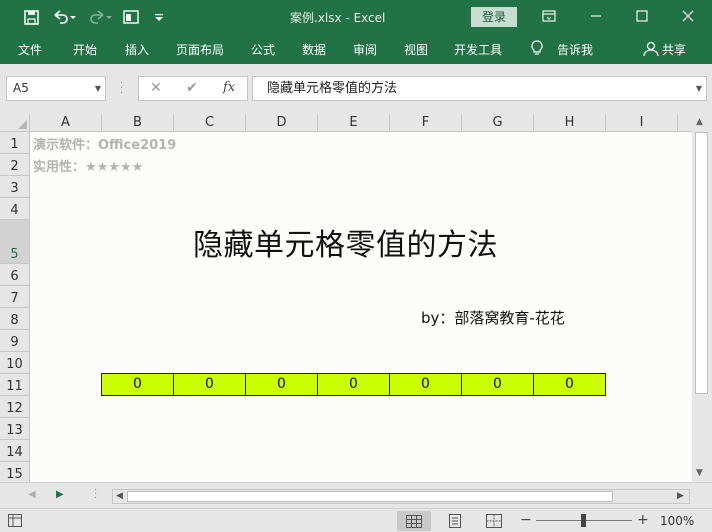  What do you see at coordinates (338, 18) in the screenshot?
I see `window-title: 案例.xlsx - Excel` at bounding box center [338, 18].